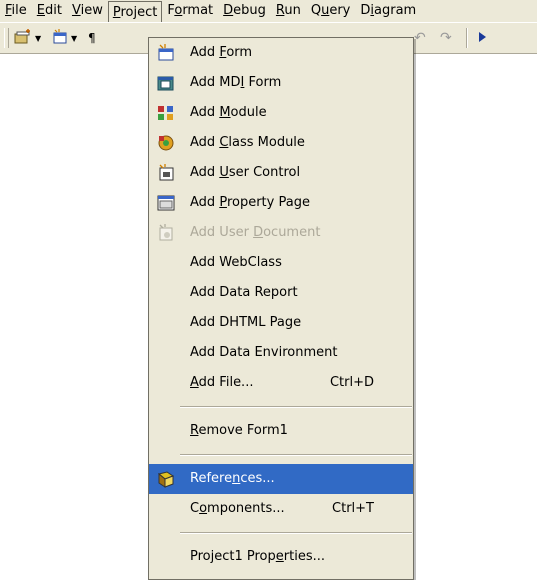  Describe the element at coordinates (281, 143) in the screenshot. I see `menu-item-add-class-module: Add Class Module` at that location.